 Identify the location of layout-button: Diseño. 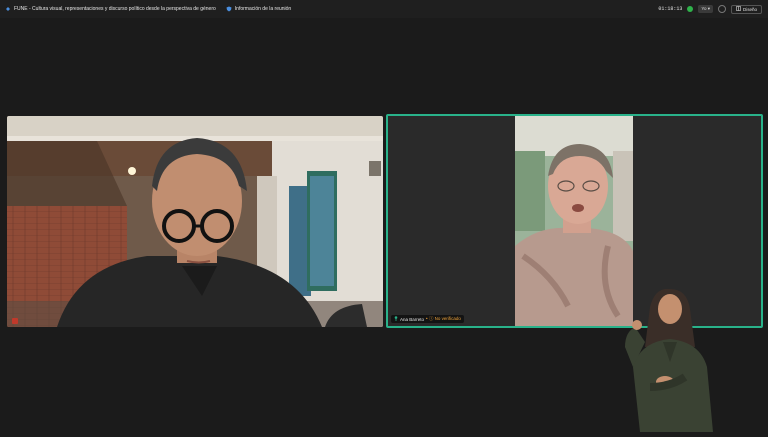
(746, 9).